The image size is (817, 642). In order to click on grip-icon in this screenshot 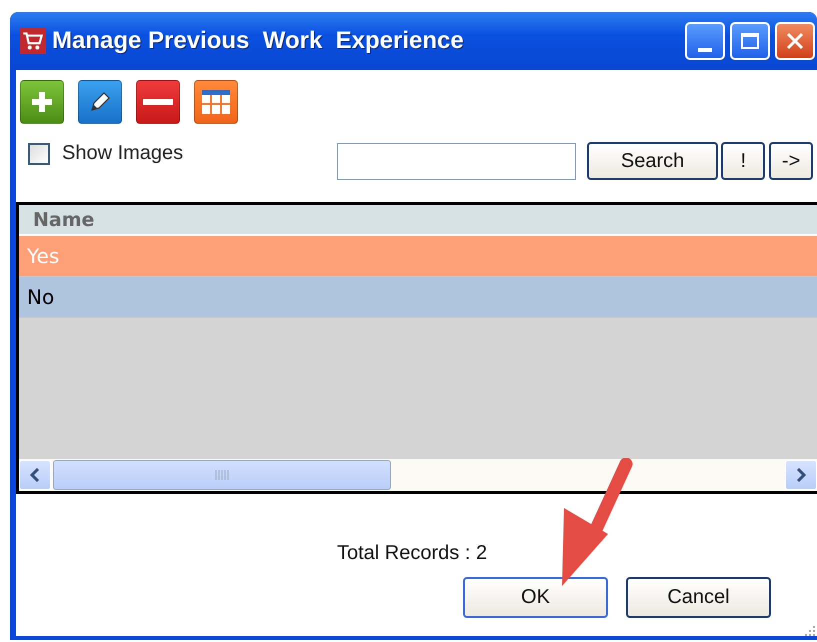, I will do `click(222, 475)`.